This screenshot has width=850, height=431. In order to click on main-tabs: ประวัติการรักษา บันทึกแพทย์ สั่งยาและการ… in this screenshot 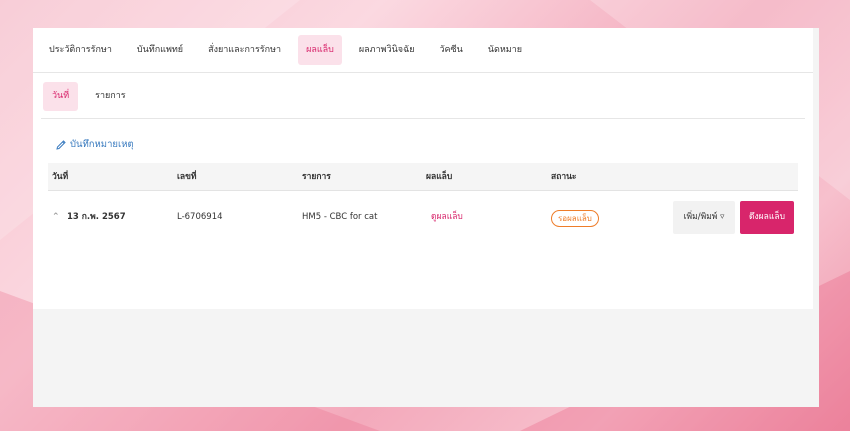, I will do `click(290, 50)`.